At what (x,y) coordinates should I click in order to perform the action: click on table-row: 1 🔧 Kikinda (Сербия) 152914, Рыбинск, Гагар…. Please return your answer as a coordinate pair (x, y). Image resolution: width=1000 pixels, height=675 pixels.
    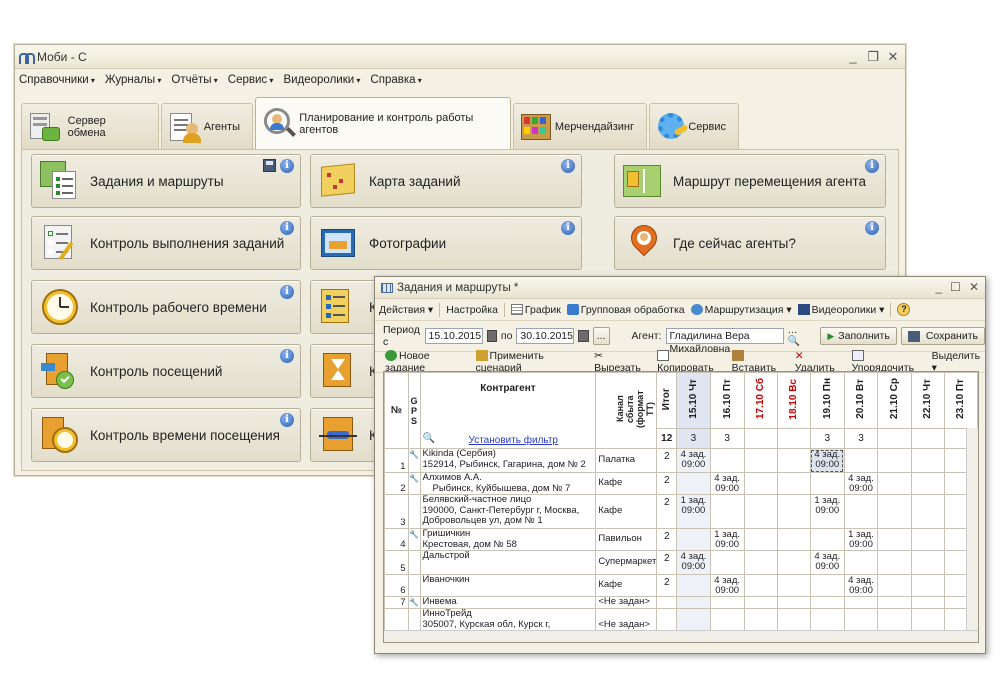
    Looking at the image, I should click on (681, 460).